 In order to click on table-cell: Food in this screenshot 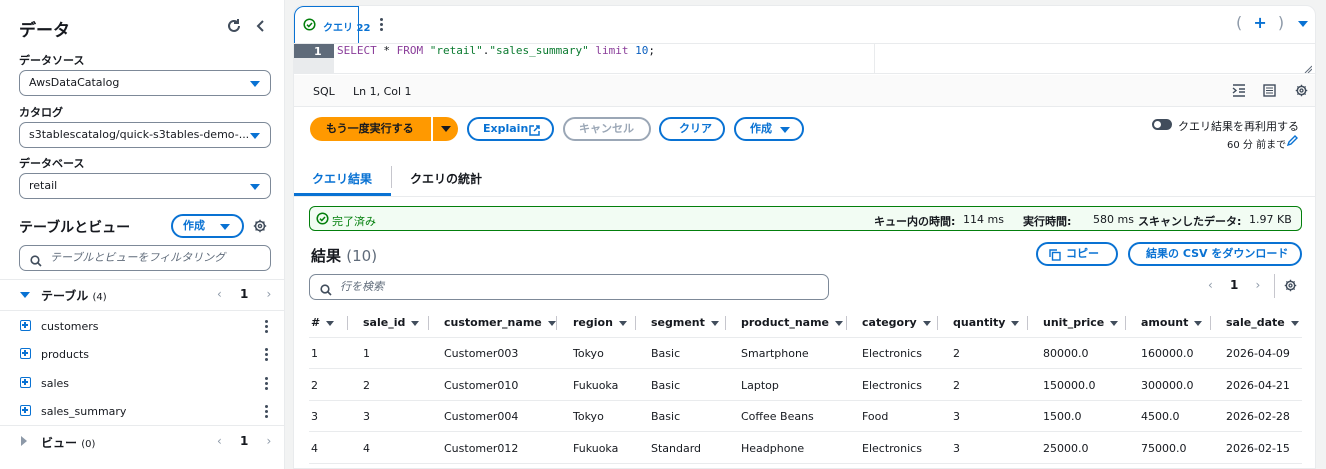, I will do `click(875, 416)`.